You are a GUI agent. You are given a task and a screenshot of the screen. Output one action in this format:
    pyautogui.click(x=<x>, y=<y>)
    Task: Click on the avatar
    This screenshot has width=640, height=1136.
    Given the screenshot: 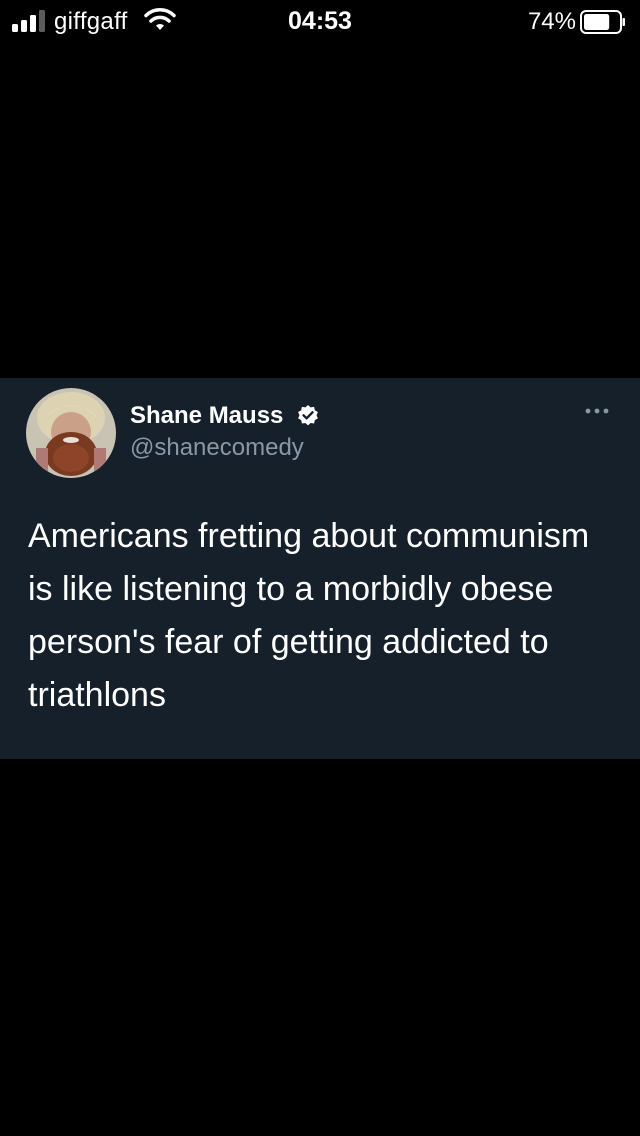 What is the action you would take?
    pyautogui.click(x=71, y=433)
    